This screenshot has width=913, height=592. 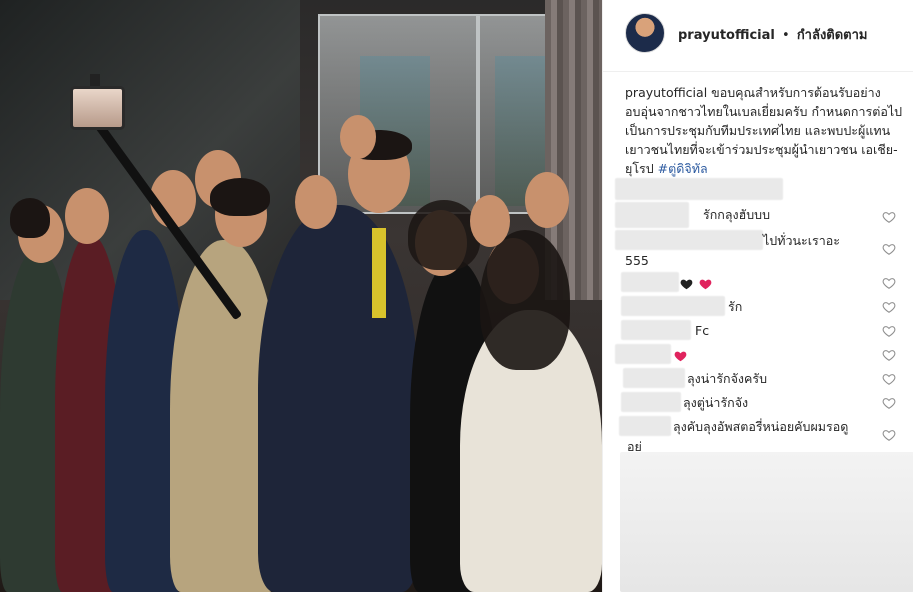 I want to click on comment-text: ลุงน่ารักจังครับ, so click(x=727, y=378).